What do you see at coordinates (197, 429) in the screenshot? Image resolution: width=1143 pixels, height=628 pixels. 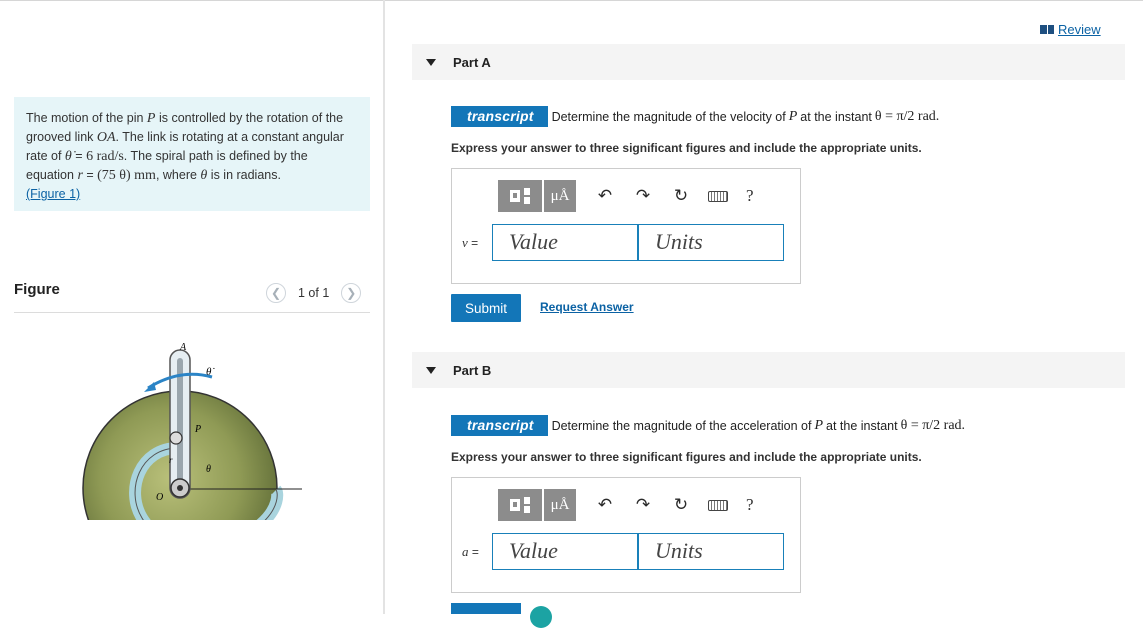 I see `label-p: P` at bounding box center [197, 429].